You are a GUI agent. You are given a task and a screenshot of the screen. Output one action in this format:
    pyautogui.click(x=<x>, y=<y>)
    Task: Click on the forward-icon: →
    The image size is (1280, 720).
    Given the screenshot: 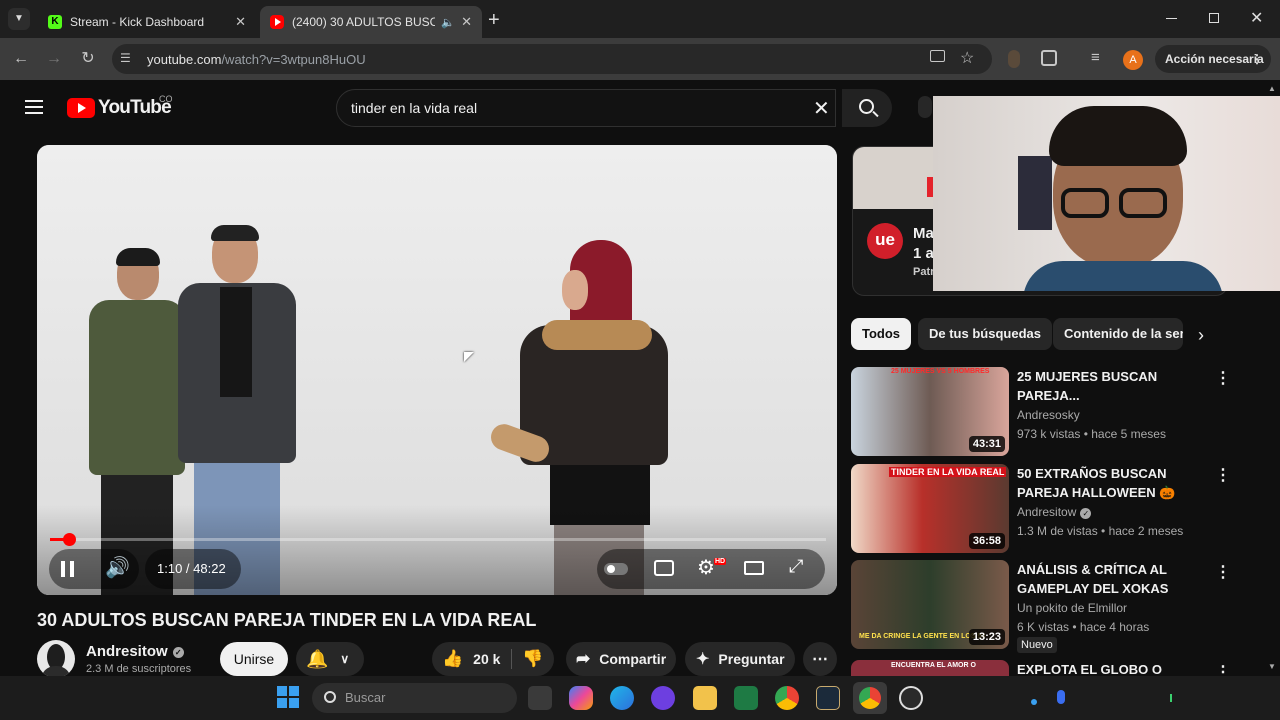 What is the action you would take?
    pyautogui.click(x=54, y=59)
    